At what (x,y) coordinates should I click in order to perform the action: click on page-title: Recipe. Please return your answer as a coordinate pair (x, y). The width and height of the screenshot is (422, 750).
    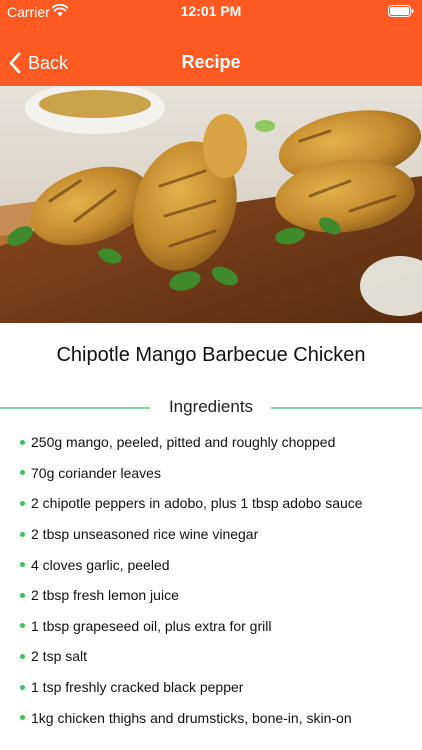
    Looking at the image, I should click on (211, 62).